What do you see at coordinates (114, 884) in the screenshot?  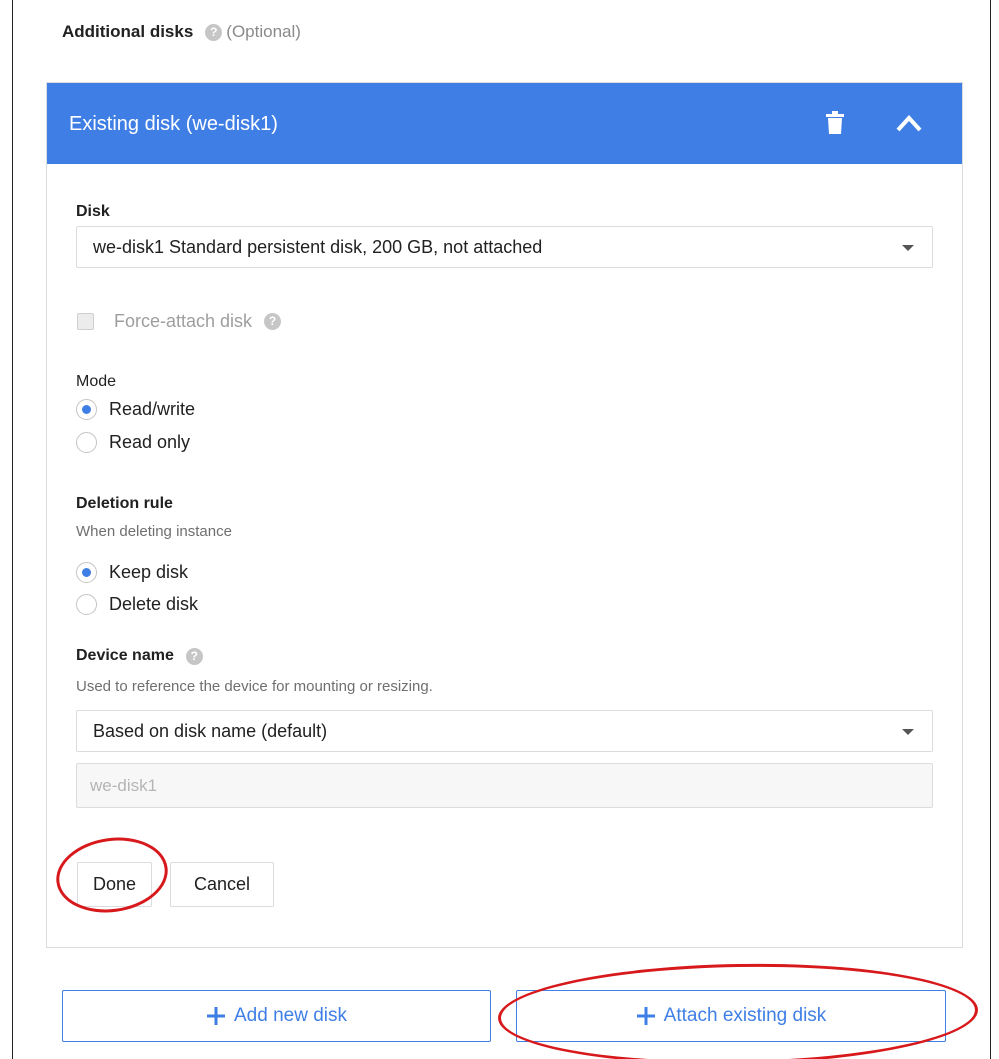 I see `done-button: Done` at bounding box center [114, 884].